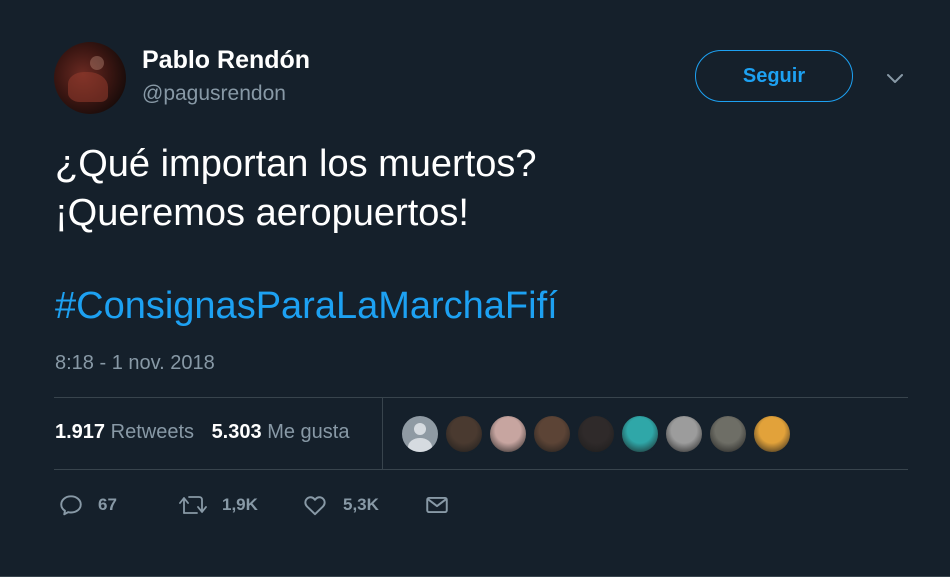 Image resolution: width=950 pixels, height=577 pixels. Describe the element at coordinates (135, 363) in the screenshot. I see `tweet-timestamp: 8:18 - 1 nov. 2018` at that location.